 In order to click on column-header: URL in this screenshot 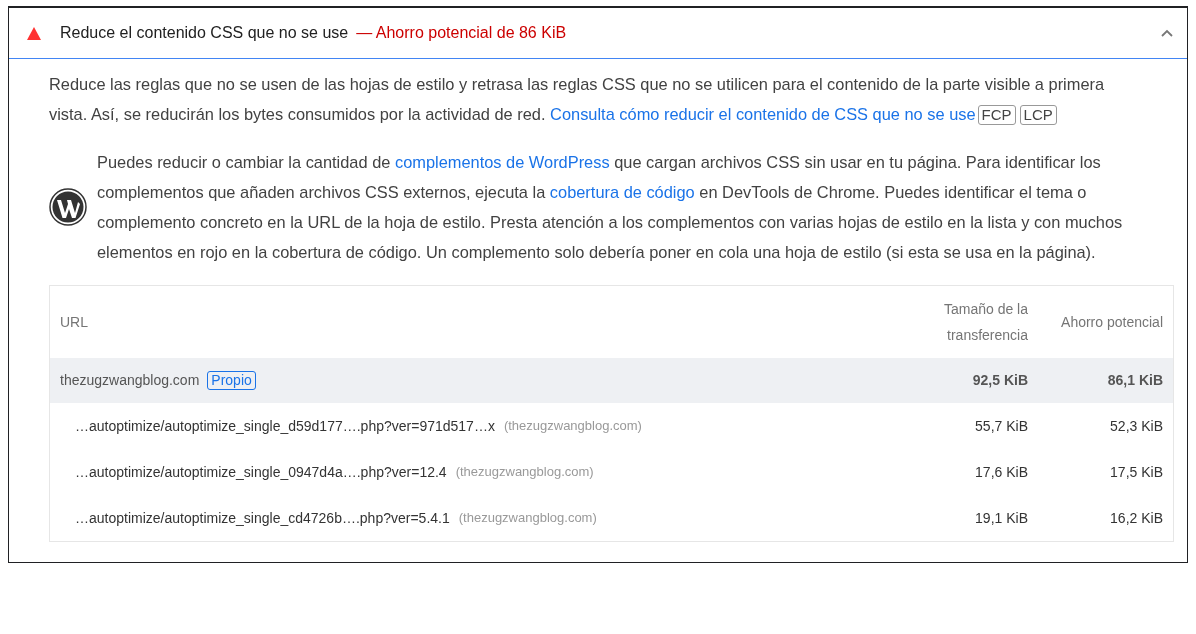, I will do `click(74, 322)`.